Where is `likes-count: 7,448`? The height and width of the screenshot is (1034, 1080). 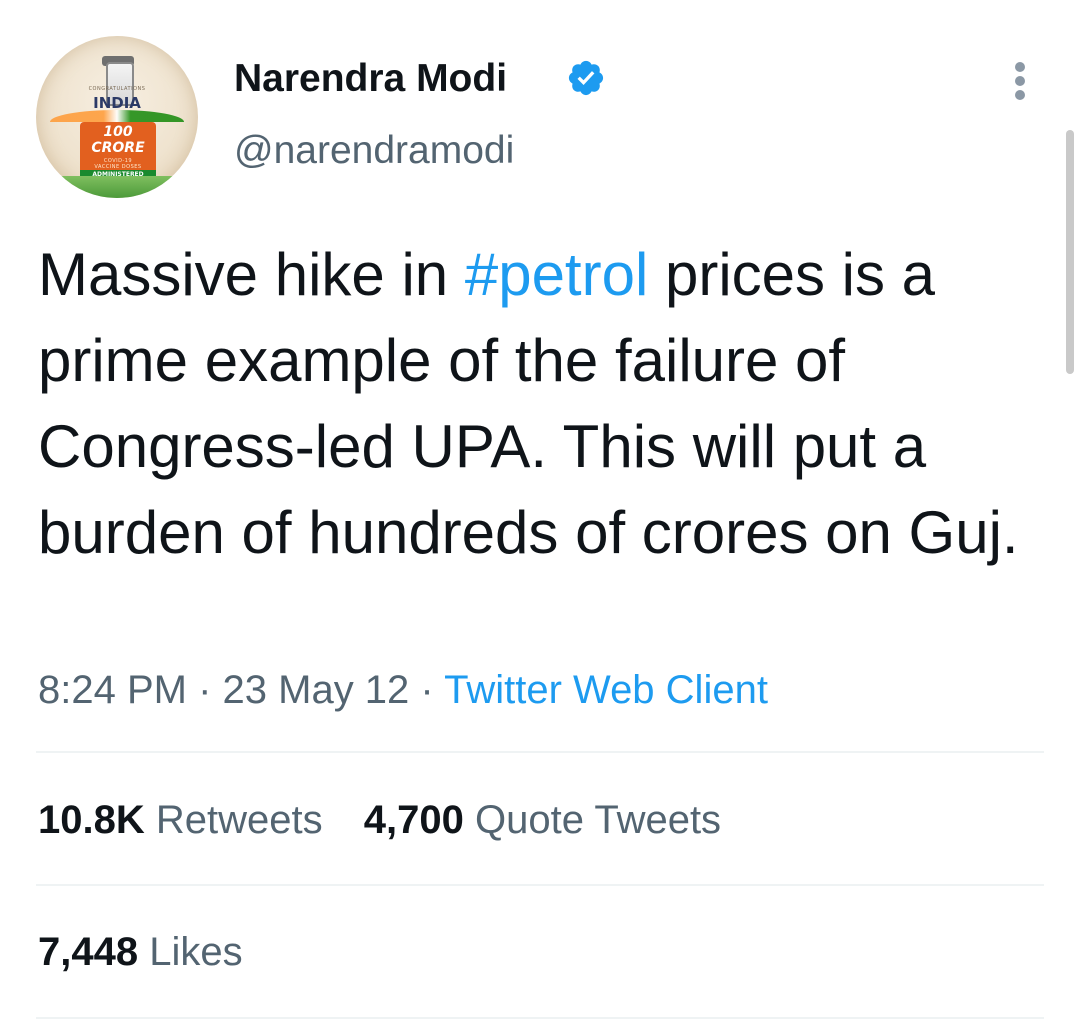 likes-count: 7,448 is located at coordinates (88, 952).